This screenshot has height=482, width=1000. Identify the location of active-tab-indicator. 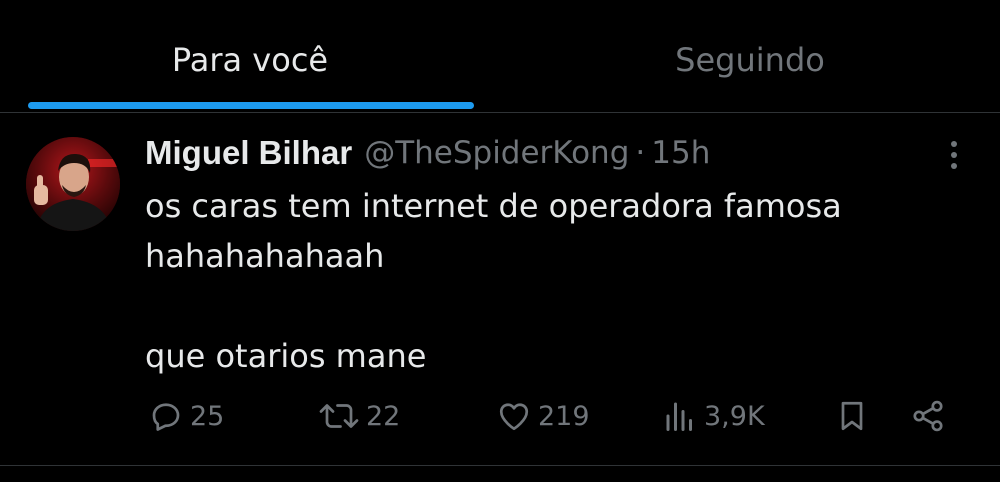
(251, 105).